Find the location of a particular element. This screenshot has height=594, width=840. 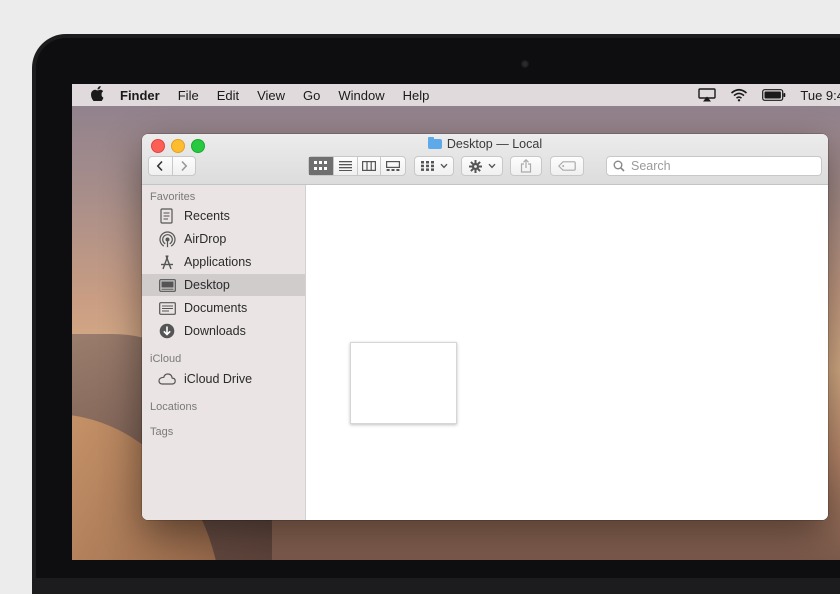

title-bar: Desktop — Local Search is located at coordinates (485, 159).